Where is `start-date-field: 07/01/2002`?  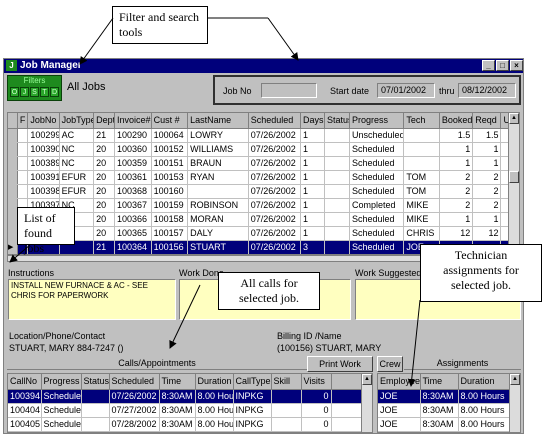
start-date-field: 07/01/2002 is located at coordinates (406, 90).